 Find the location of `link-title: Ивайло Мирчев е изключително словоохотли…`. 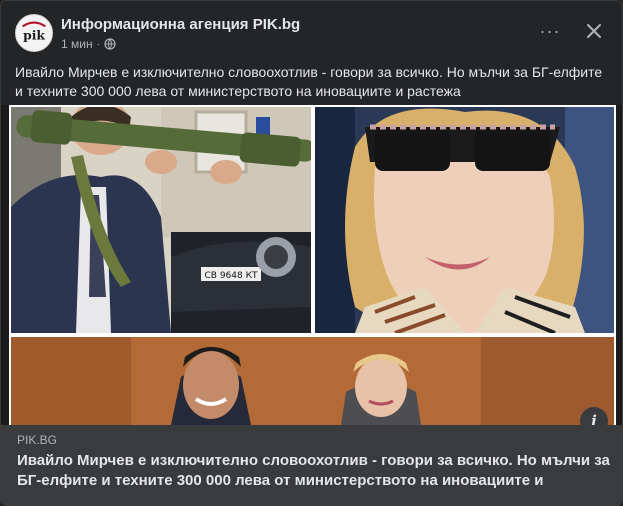

link-title: Ивайло Мирчев е изключително словоохотли… is located at coordinates (315, 471).